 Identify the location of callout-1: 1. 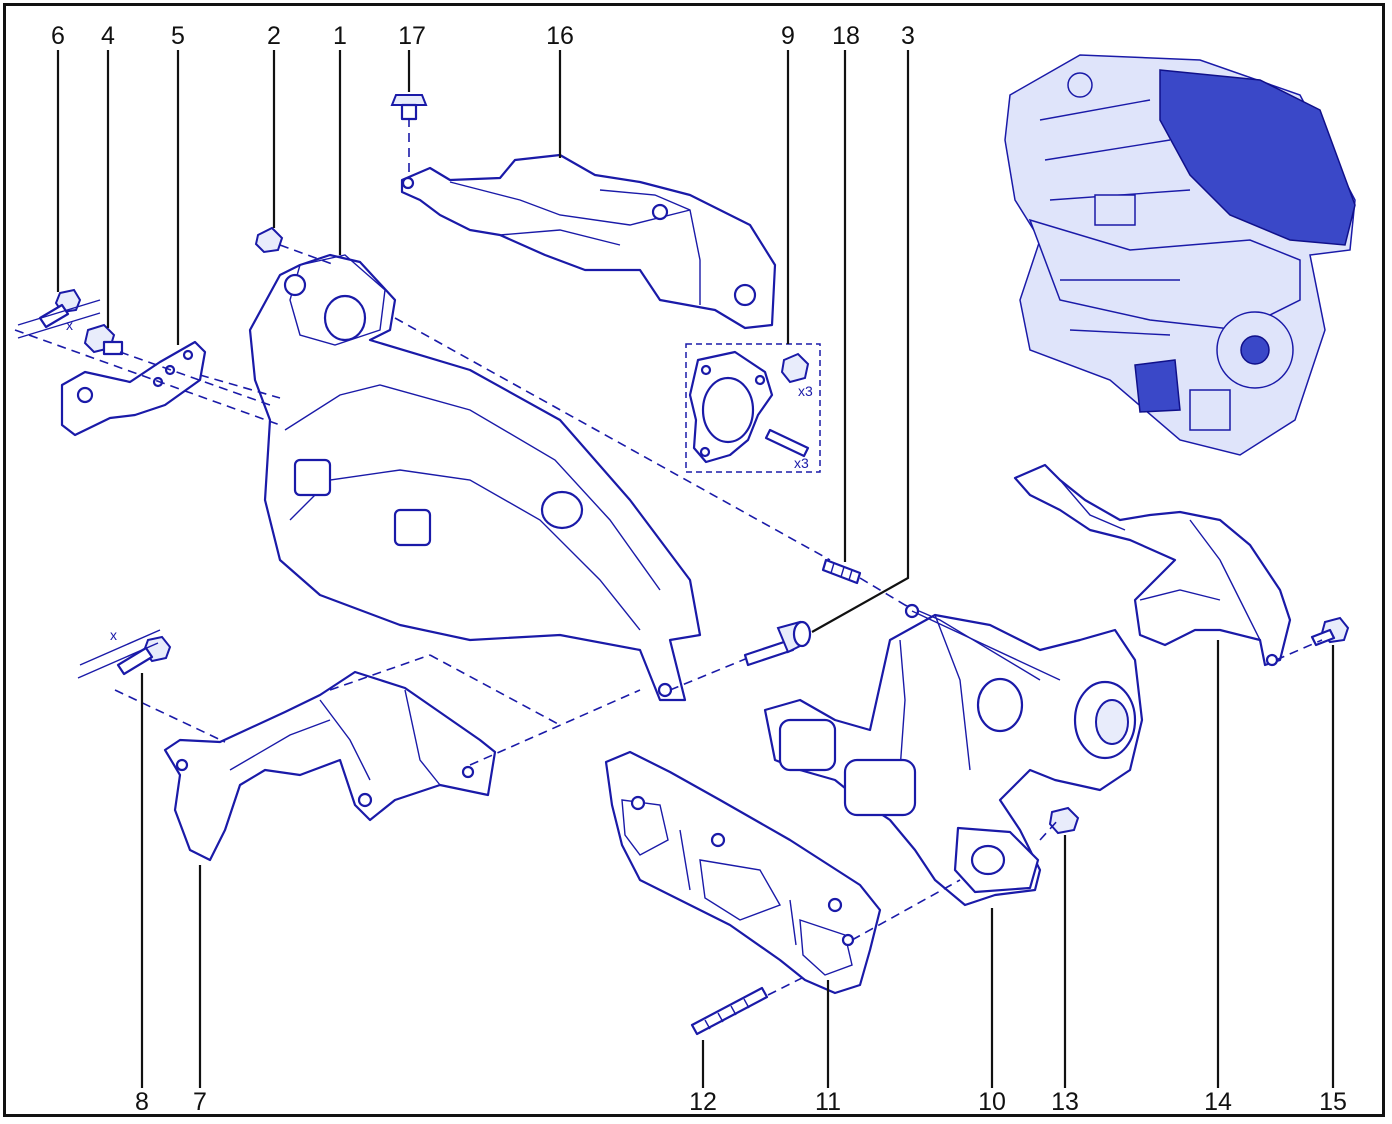
(340, 36).